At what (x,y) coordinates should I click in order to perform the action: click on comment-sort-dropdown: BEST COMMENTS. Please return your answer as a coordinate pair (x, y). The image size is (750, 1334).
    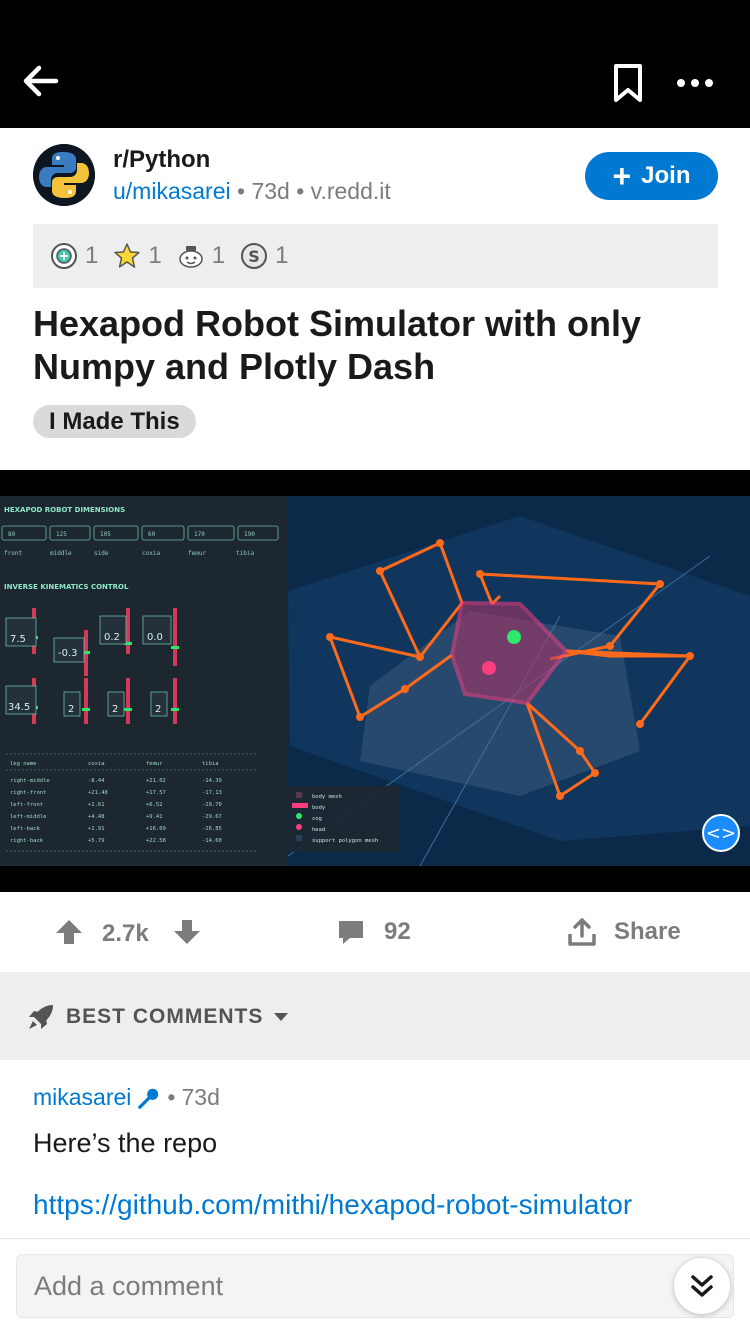
    Looking at the image, I should click on (157, 1017).